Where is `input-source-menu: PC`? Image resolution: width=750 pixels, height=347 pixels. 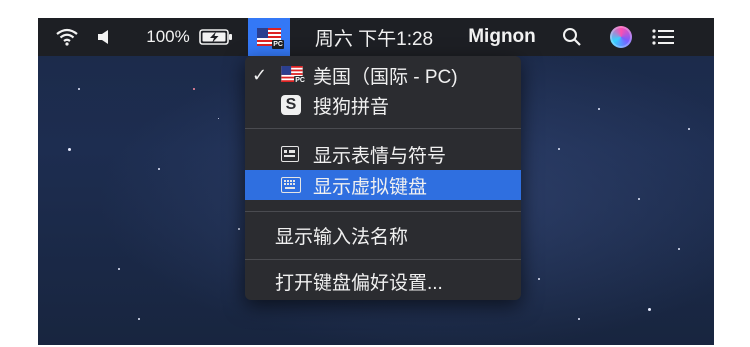
input-source-menu: PC is located at coordinates (269, 37).